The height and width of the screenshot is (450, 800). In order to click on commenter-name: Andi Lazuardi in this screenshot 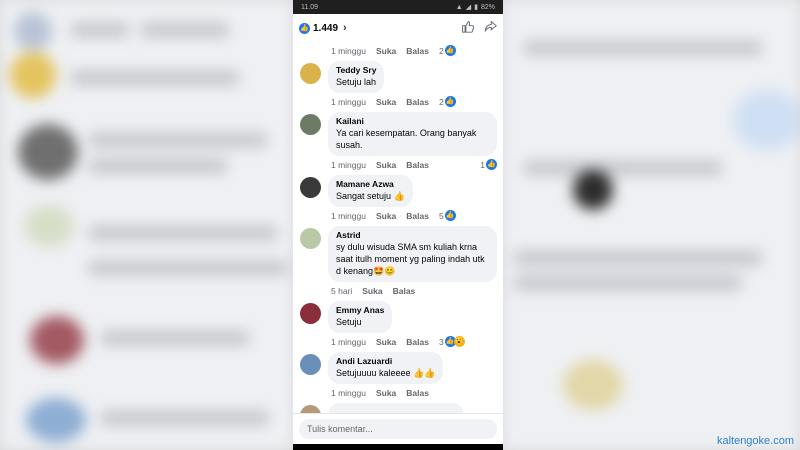, I will do `click(385, 361)`.